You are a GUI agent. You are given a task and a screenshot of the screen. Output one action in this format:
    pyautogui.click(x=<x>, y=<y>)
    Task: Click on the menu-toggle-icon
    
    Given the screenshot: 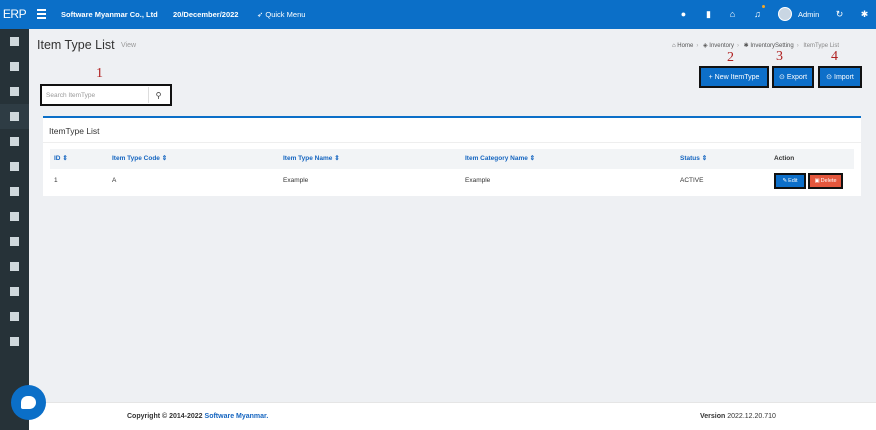 What is the action you would take?
    pyautogui.click(x=41, y=14)
    